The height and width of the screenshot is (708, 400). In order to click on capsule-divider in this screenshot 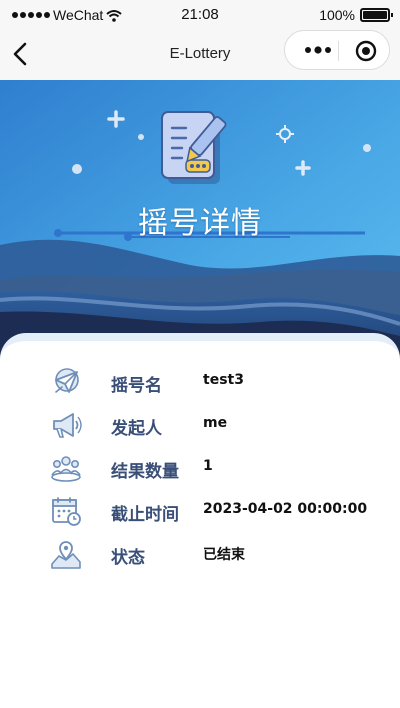, I will do `click(338, 51)`.